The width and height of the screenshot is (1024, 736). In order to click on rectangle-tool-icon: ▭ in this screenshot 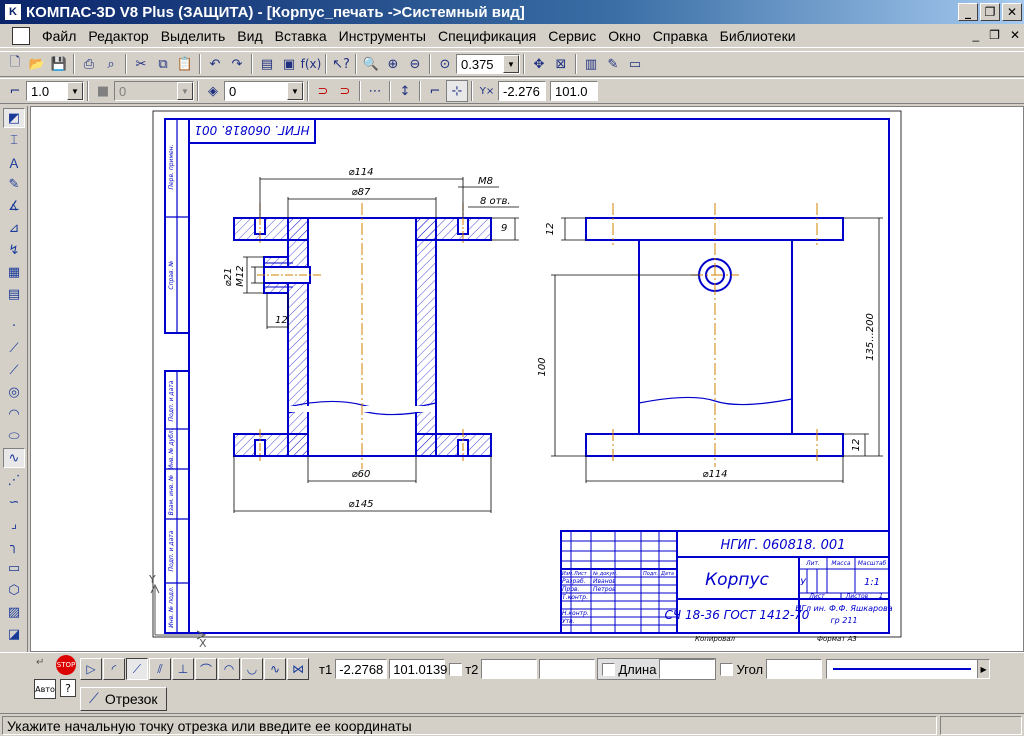, I will do `click(14, 568)`.